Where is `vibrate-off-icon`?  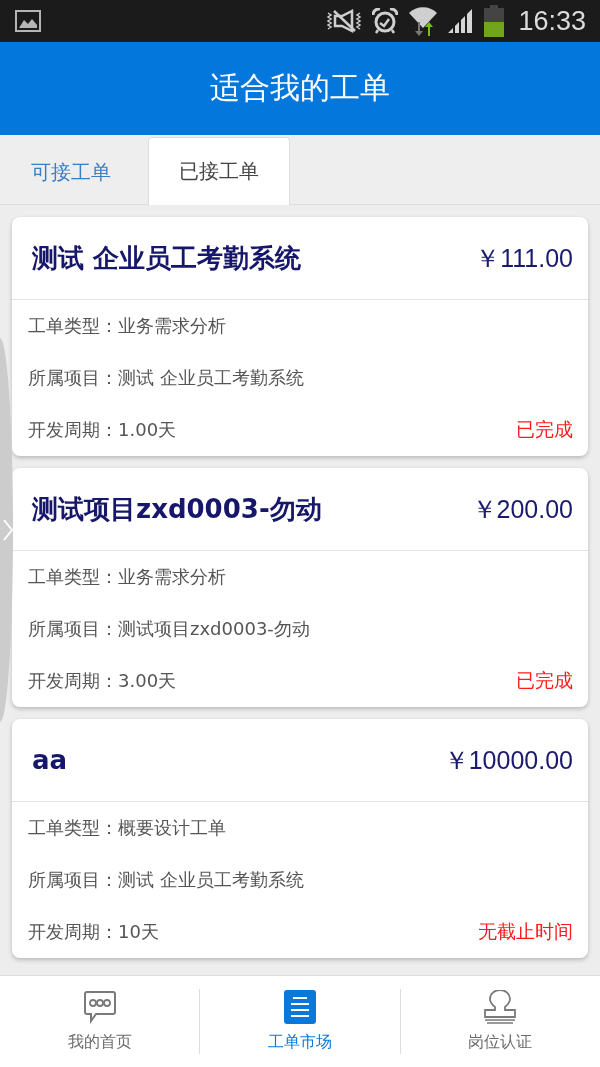 vibrate-off-icon is located at coordinates (344, 21).